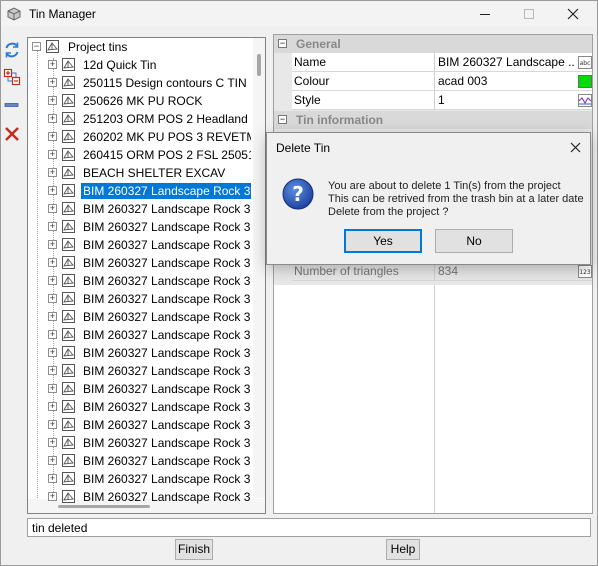  I want to click on close-icon, so click(573, 14).